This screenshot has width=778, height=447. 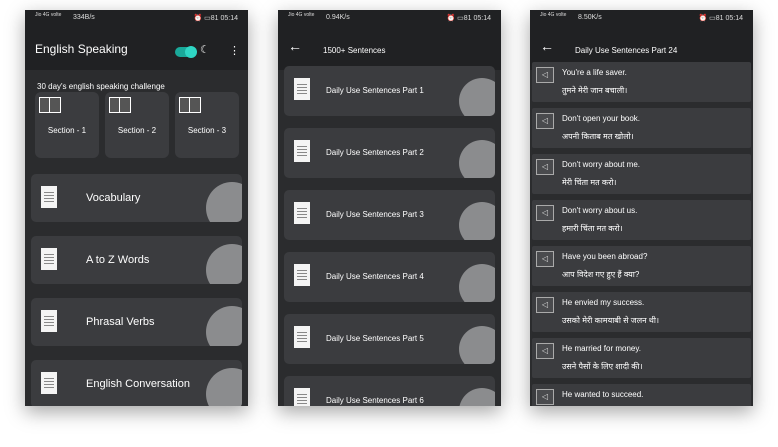 I want to click on page-title: Daily Use Sentences Part 24, so click(x=626, y=50).